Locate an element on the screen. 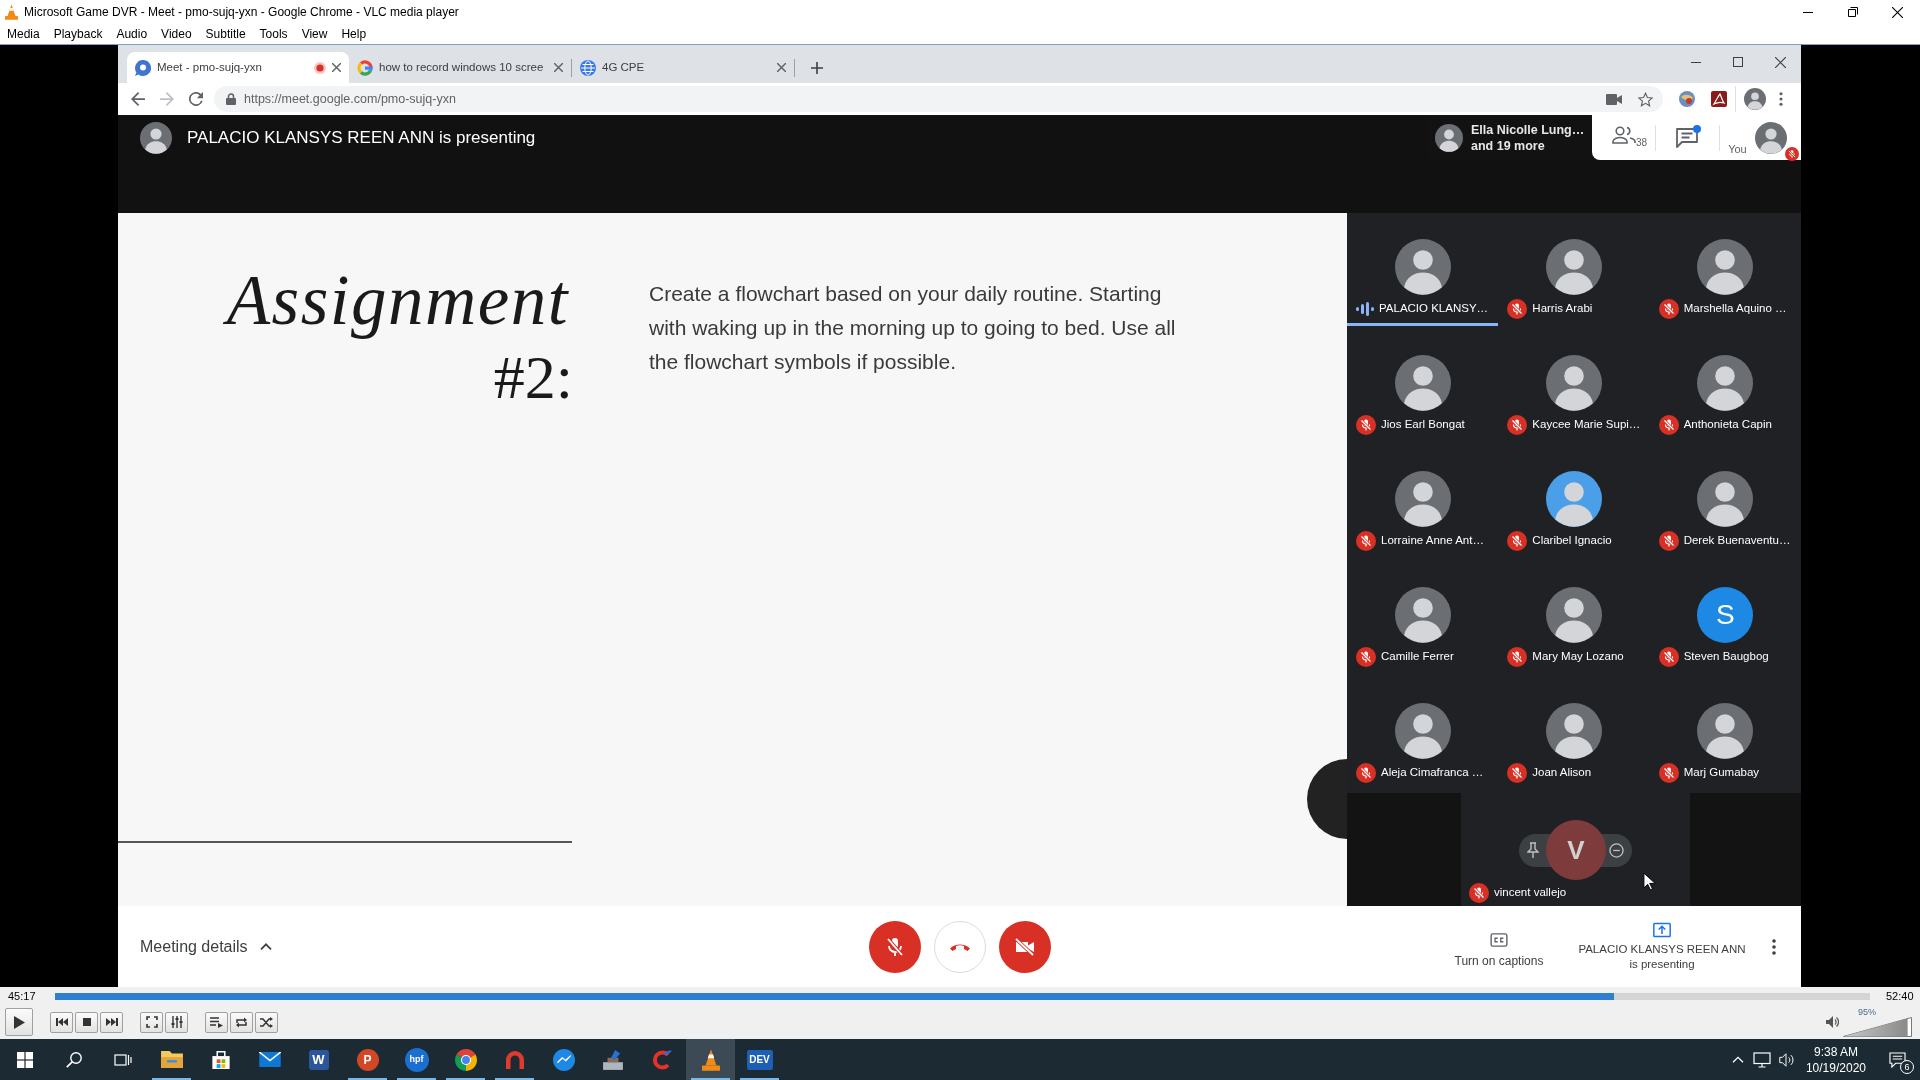 The width and height of the screenshot is (1920, 1080). next-button is located at coordinates (111, 1022).